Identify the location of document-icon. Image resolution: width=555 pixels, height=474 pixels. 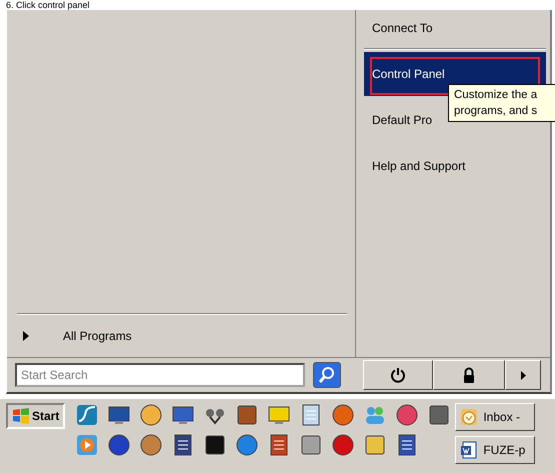
(469, 450).